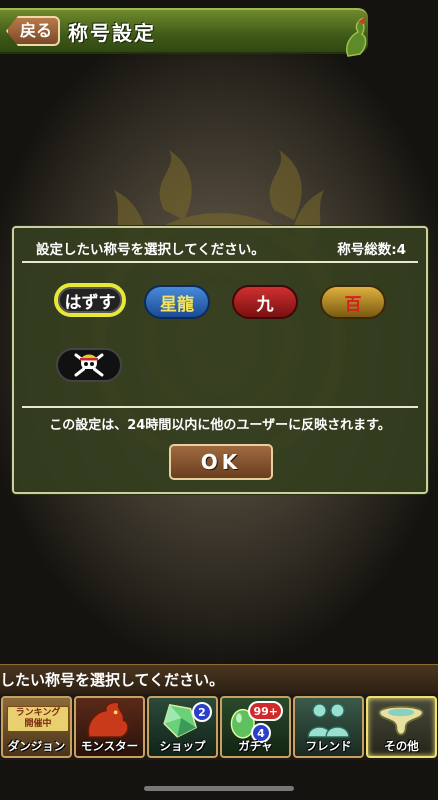  Describe the element at coordinates (265, 711) in the screenshot. I see `notification-badge: 99+` at that location.